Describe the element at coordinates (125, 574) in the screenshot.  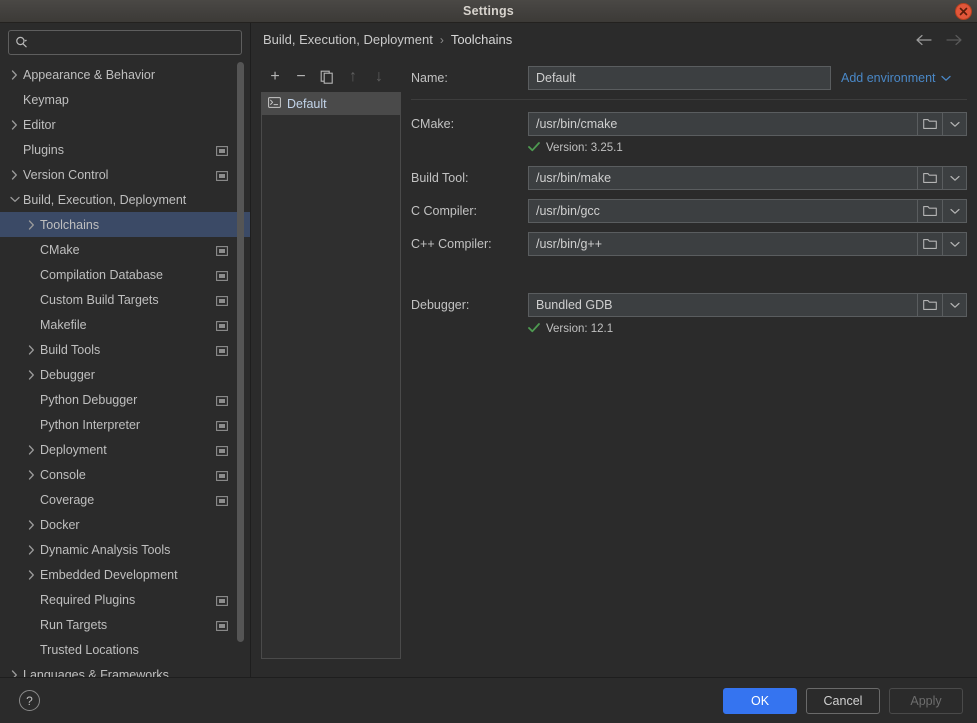
I see `sidebar-item-embedded-development: Embedded Development` at that location.